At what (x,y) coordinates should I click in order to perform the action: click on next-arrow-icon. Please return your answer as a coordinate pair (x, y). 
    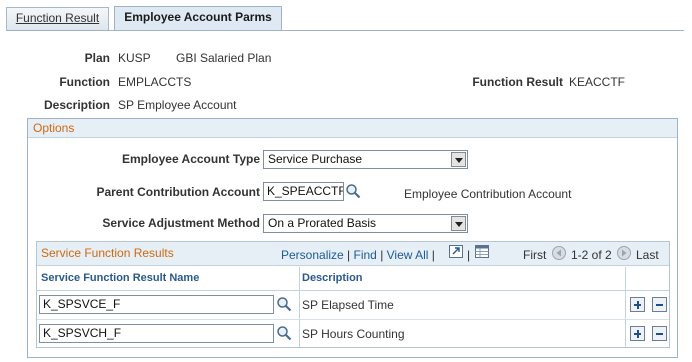
    Looking at the image, I should click on (624, 253).